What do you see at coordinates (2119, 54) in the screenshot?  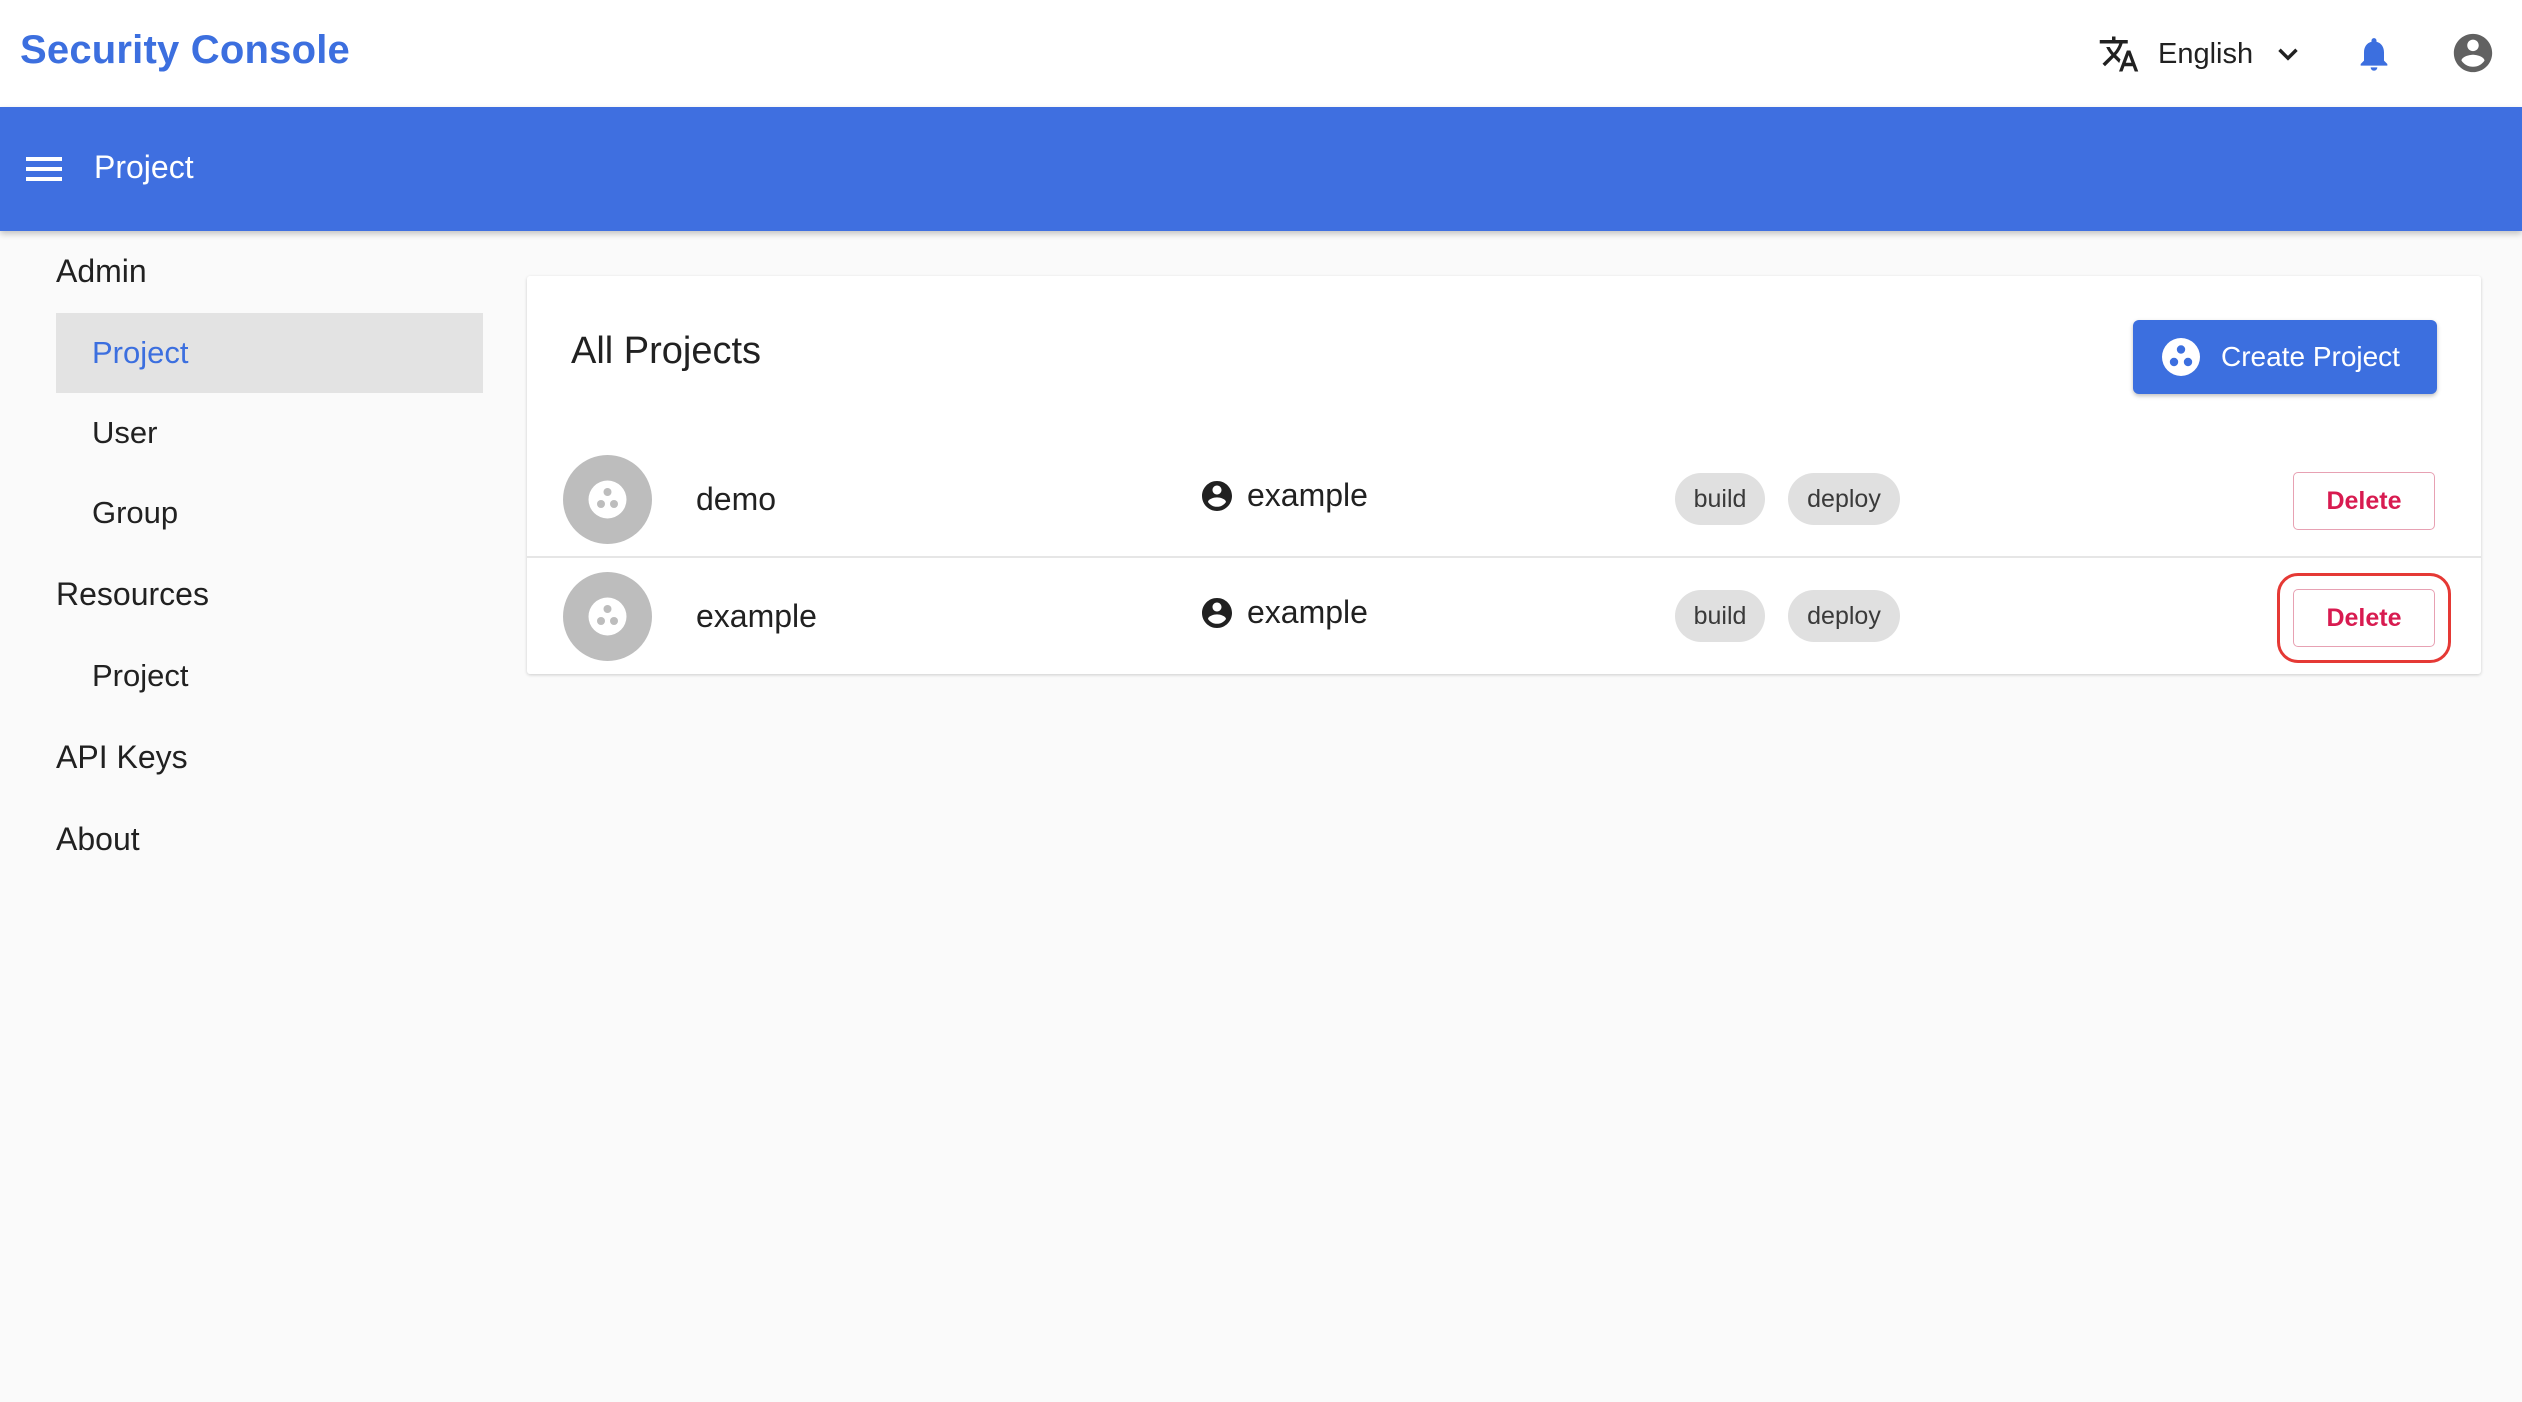 I see `translate-icon` at bounding box center [2119, 54].